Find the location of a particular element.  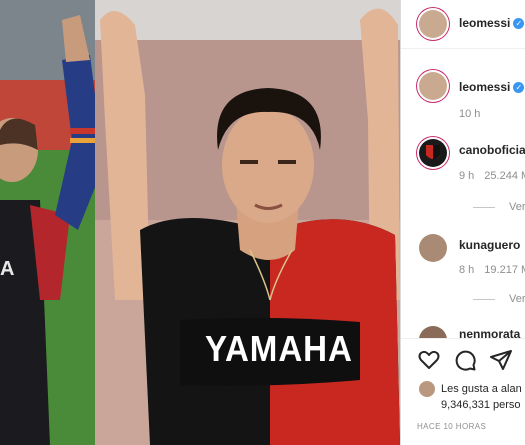

header-avatar is located at coordinates (433, 24).